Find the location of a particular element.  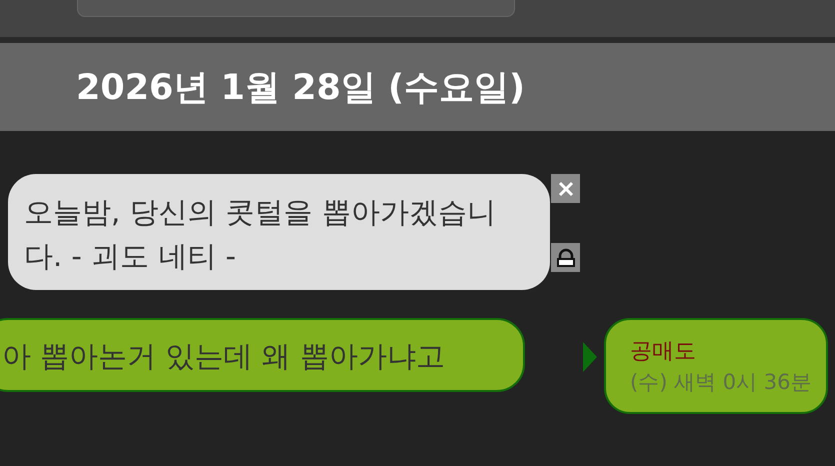

sender-name: 공매도 is located at coordinates (663, 352).